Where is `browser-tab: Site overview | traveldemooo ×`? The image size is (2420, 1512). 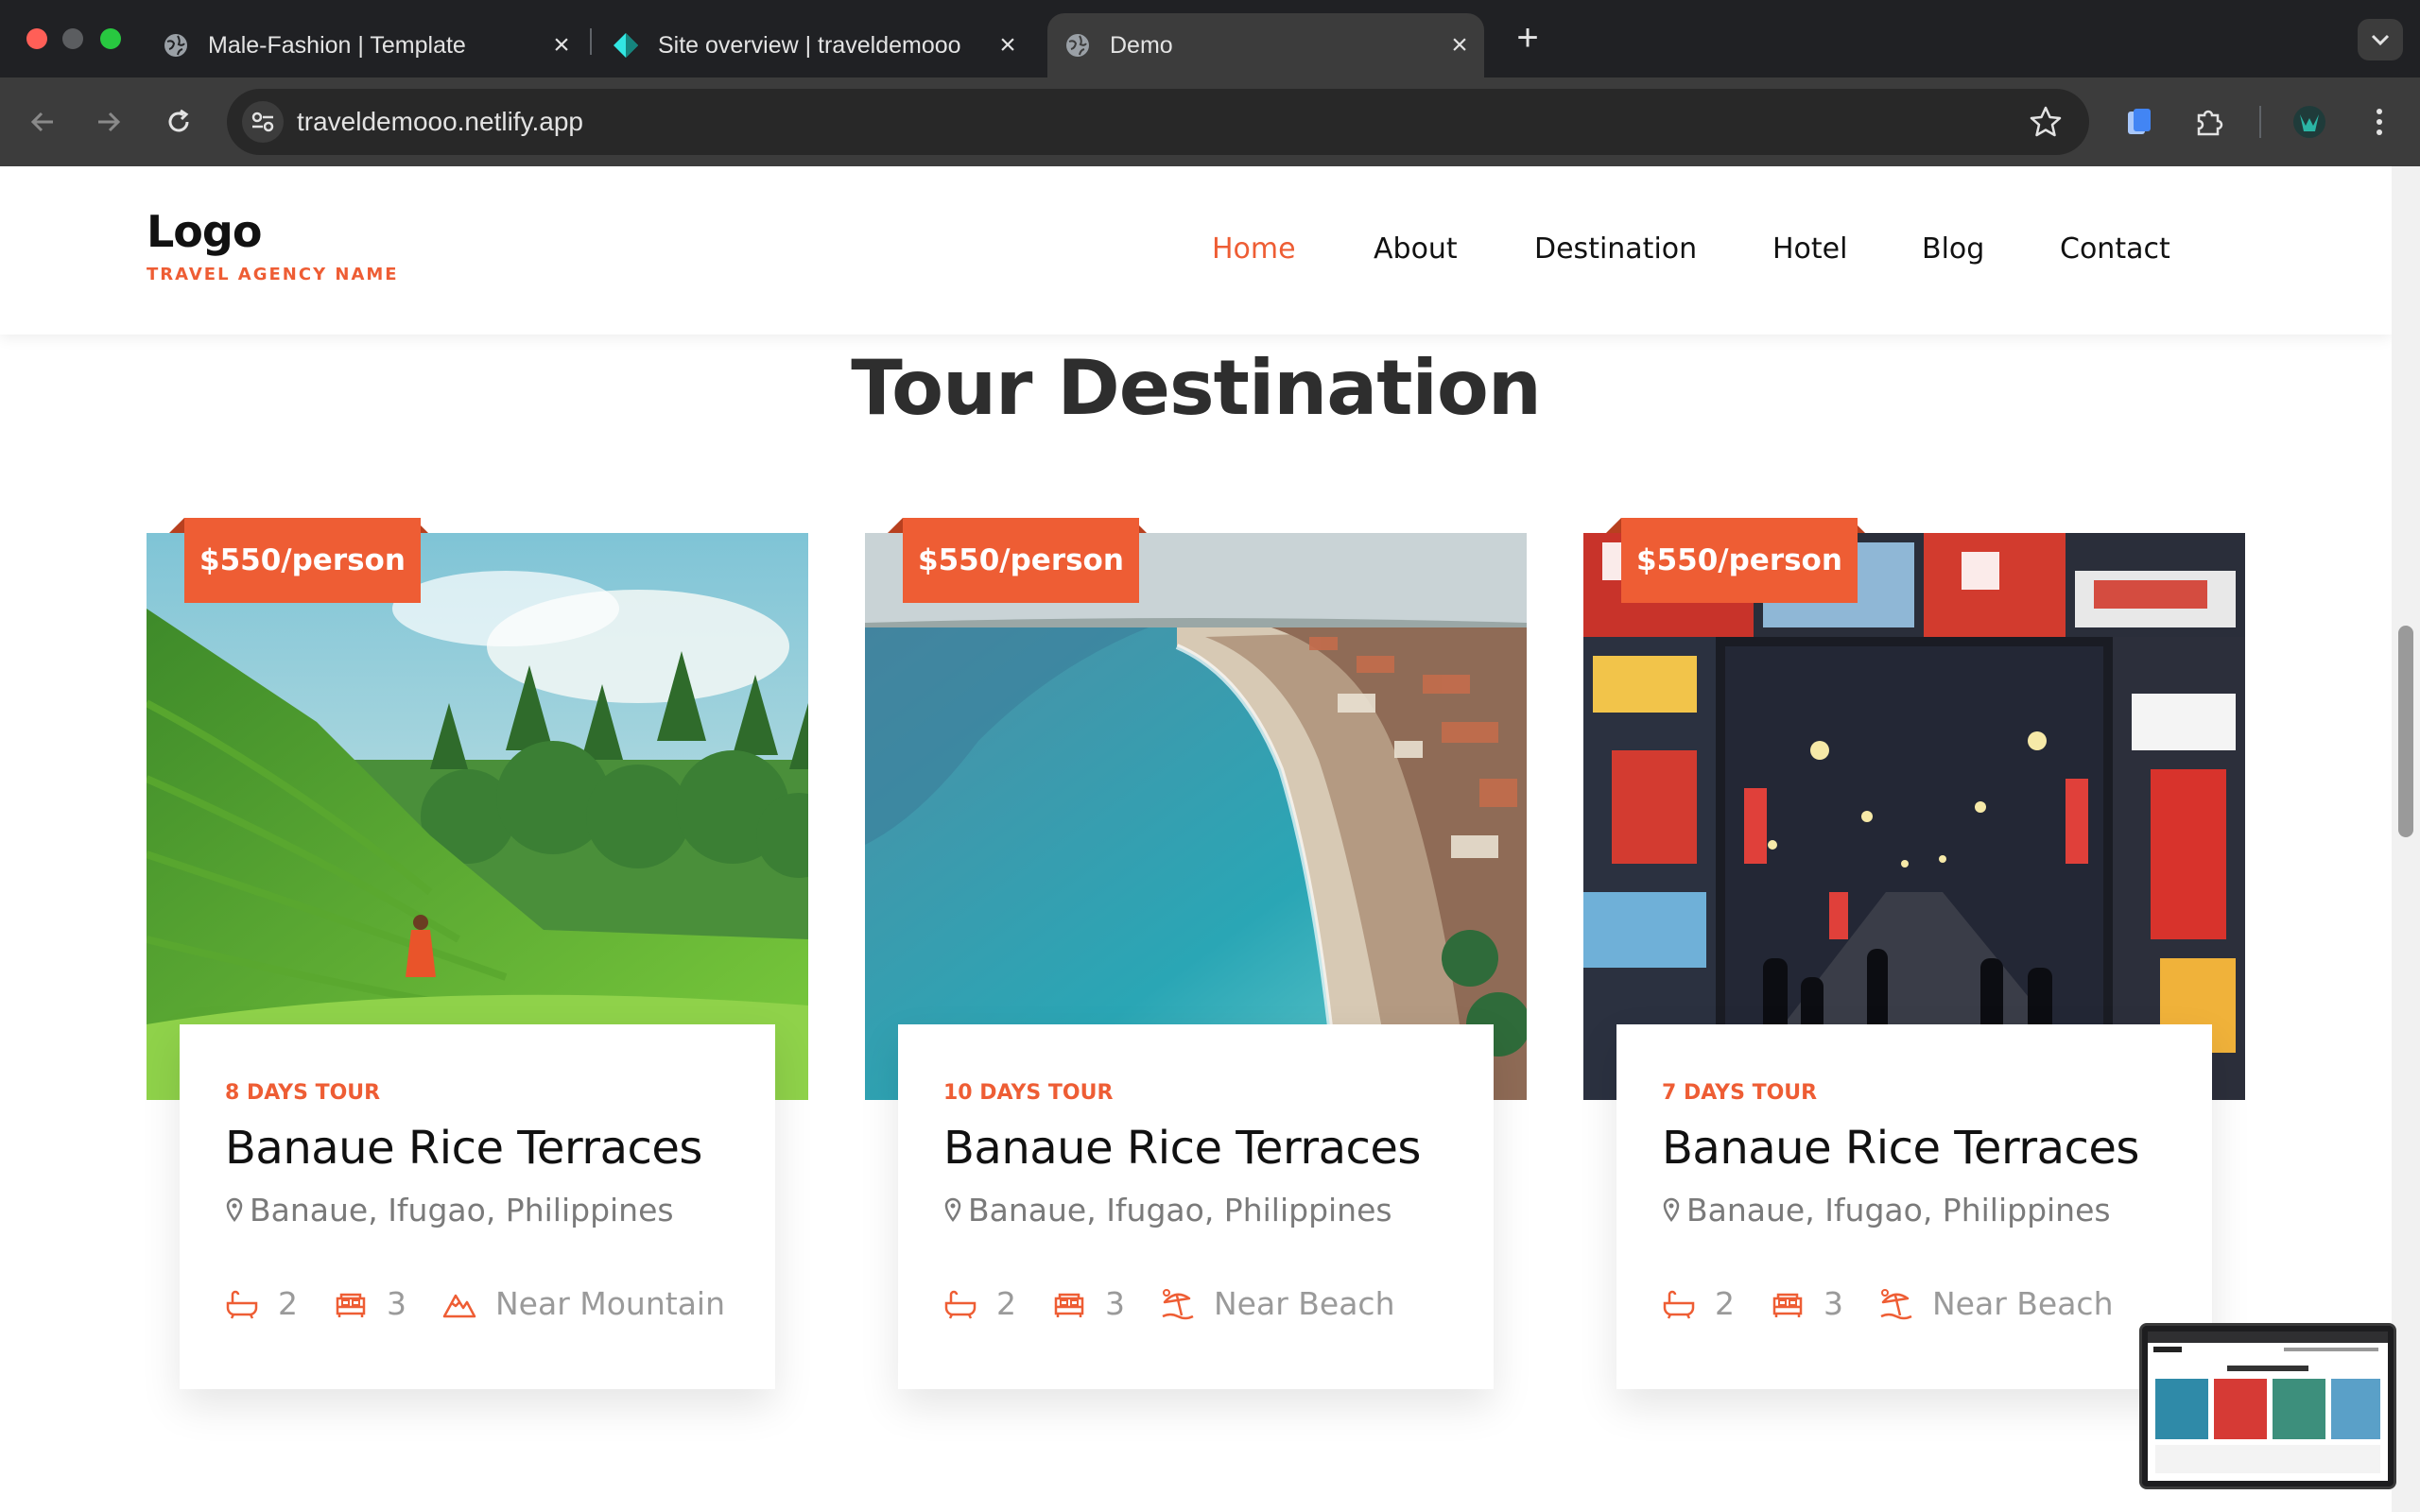
browser-tab: Site overview | traveldemooo × is located at coordinates (817, 45).